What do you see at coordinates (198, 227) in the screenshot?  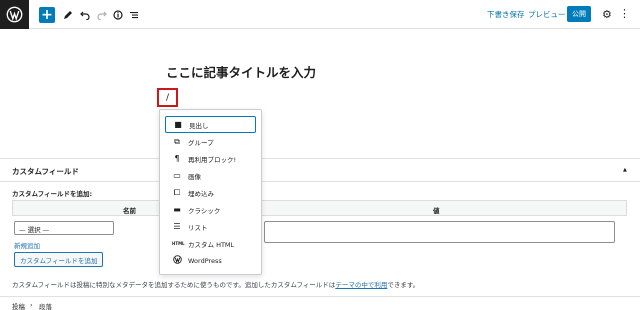 I see `block-item-label: リスト` at bounding box center [198, 227].